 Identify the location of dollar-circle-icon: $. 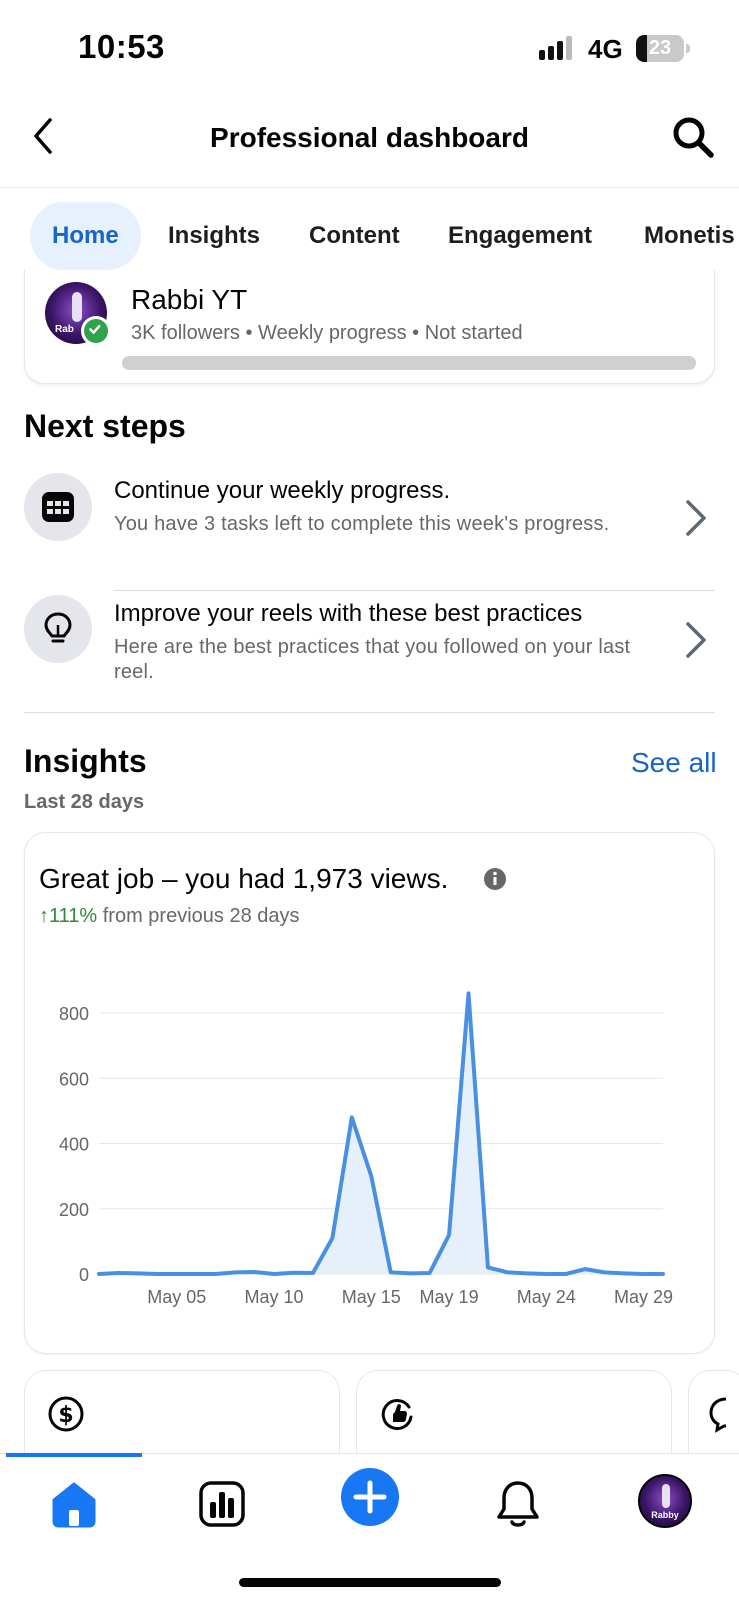
(66, 1414).